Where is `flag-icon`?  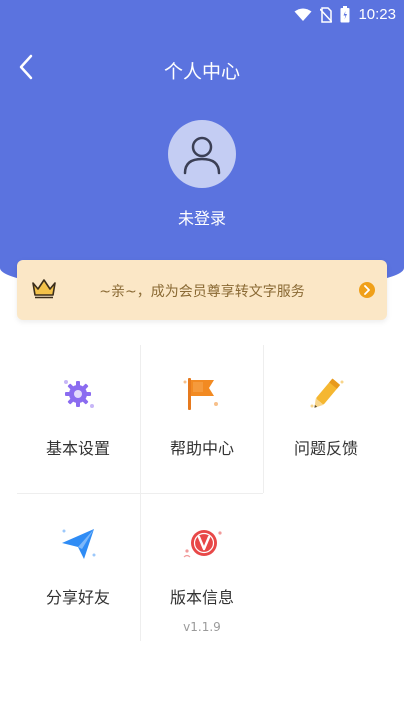 flag-icon is located at coordinates (200, 394).